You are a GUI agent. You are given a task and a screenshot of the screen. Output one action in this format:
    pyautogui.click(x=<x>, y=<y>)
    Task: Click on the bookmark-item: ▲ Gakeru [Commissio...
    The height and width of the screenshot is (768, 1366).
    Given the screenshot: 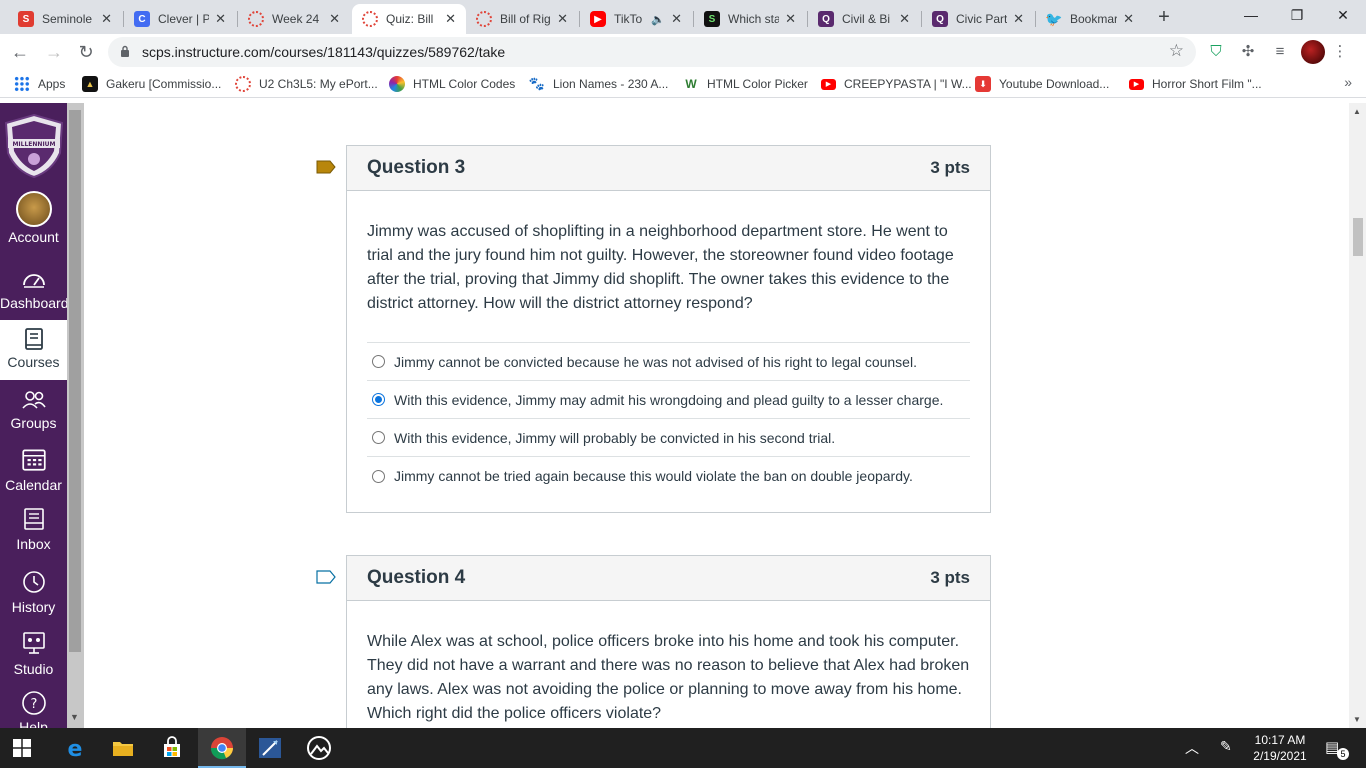 What is the action you would take?
    pyautogui.click(x=151, y=84)
    